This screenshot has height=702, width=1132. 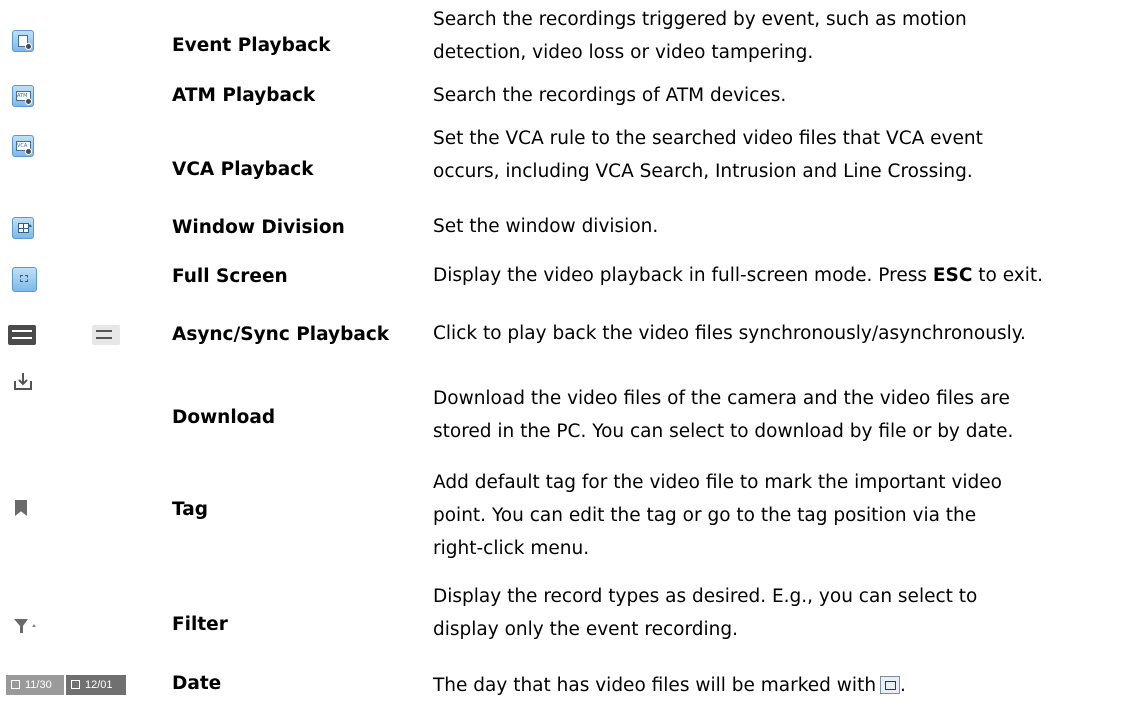 What do you see at coordinates (96, 685) in the screenshot?
I see `date-cell-marked: 12/01` at bounding box center [96, 685].